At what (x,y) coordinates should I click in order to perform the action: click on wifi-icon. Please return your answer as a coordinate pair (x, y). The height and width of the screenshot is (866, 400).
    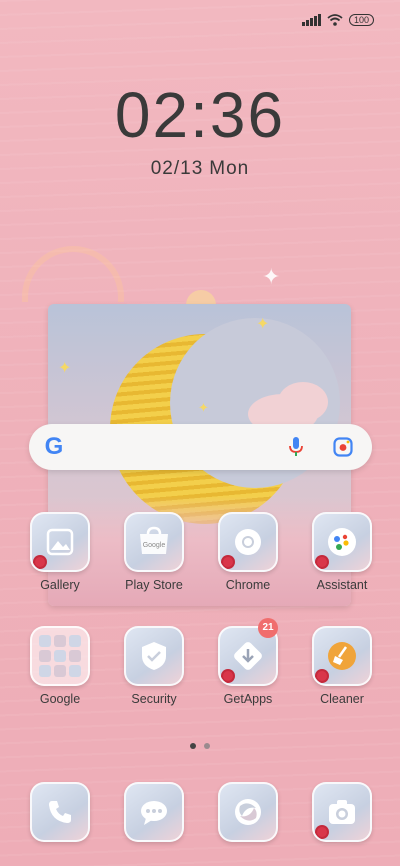
    Looking at the image, I should click on (335, 20).